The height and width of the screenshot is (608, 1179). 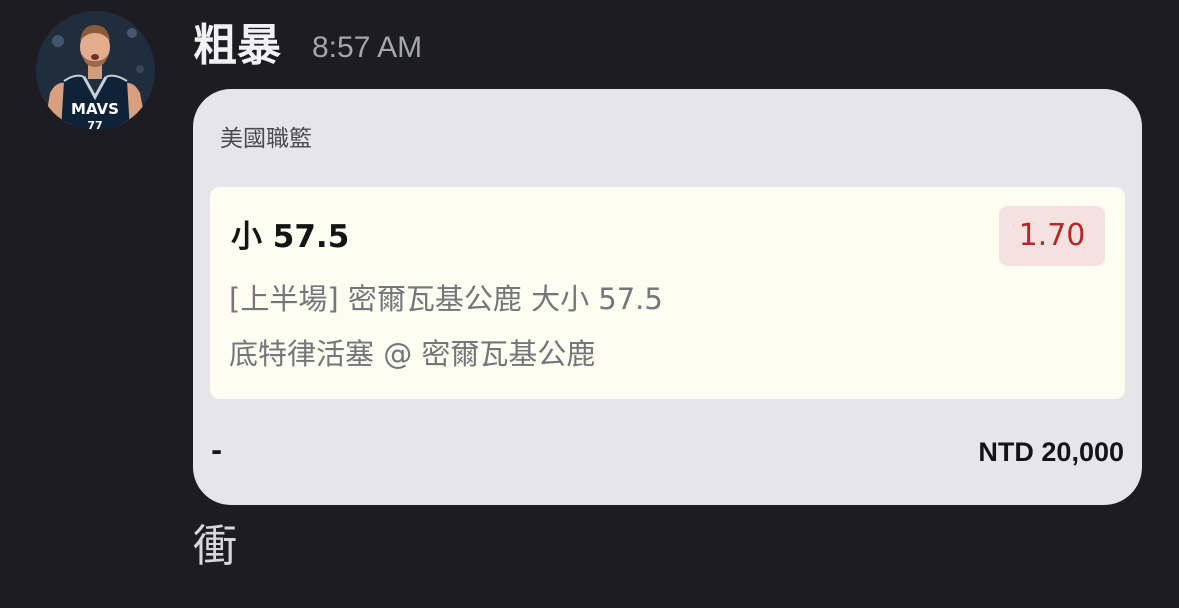 What do you see at coordinates (367, 47) in the screenshot?
I see `message-timestamp: 8:57 AM` at bounding box center [367, 47].